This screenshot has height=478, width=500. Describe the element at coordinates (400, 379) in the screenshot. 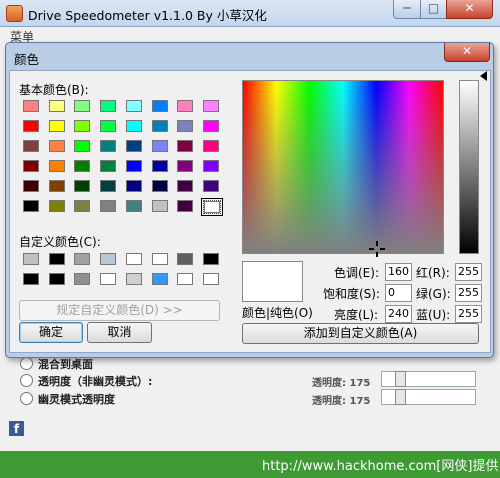

I see `slider-thumb` at that location.